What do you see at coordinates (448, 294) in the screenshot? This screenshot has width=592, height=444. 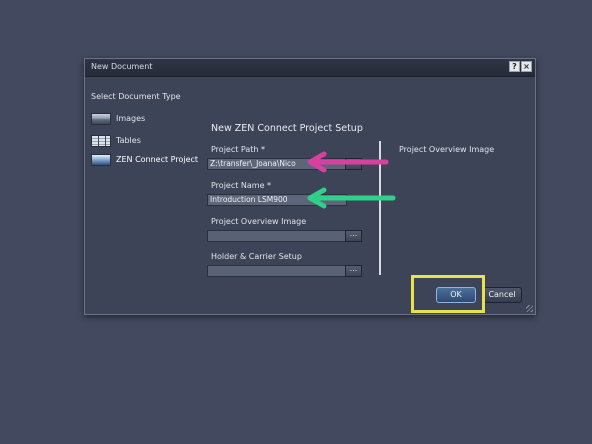 I see `ok-highlight-box` at bounding box center [448, 294].